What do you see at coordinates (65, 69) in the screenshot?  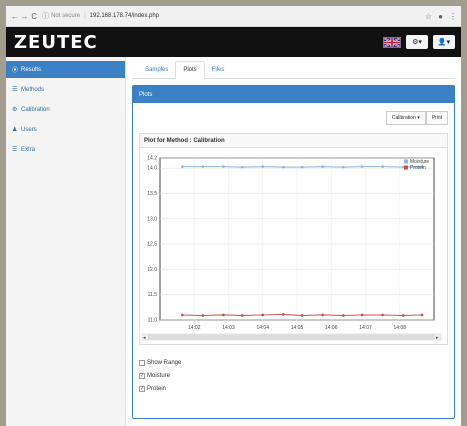 I see `sidebar-item-results: ⦿ Results` at bounding box center [65, 69].